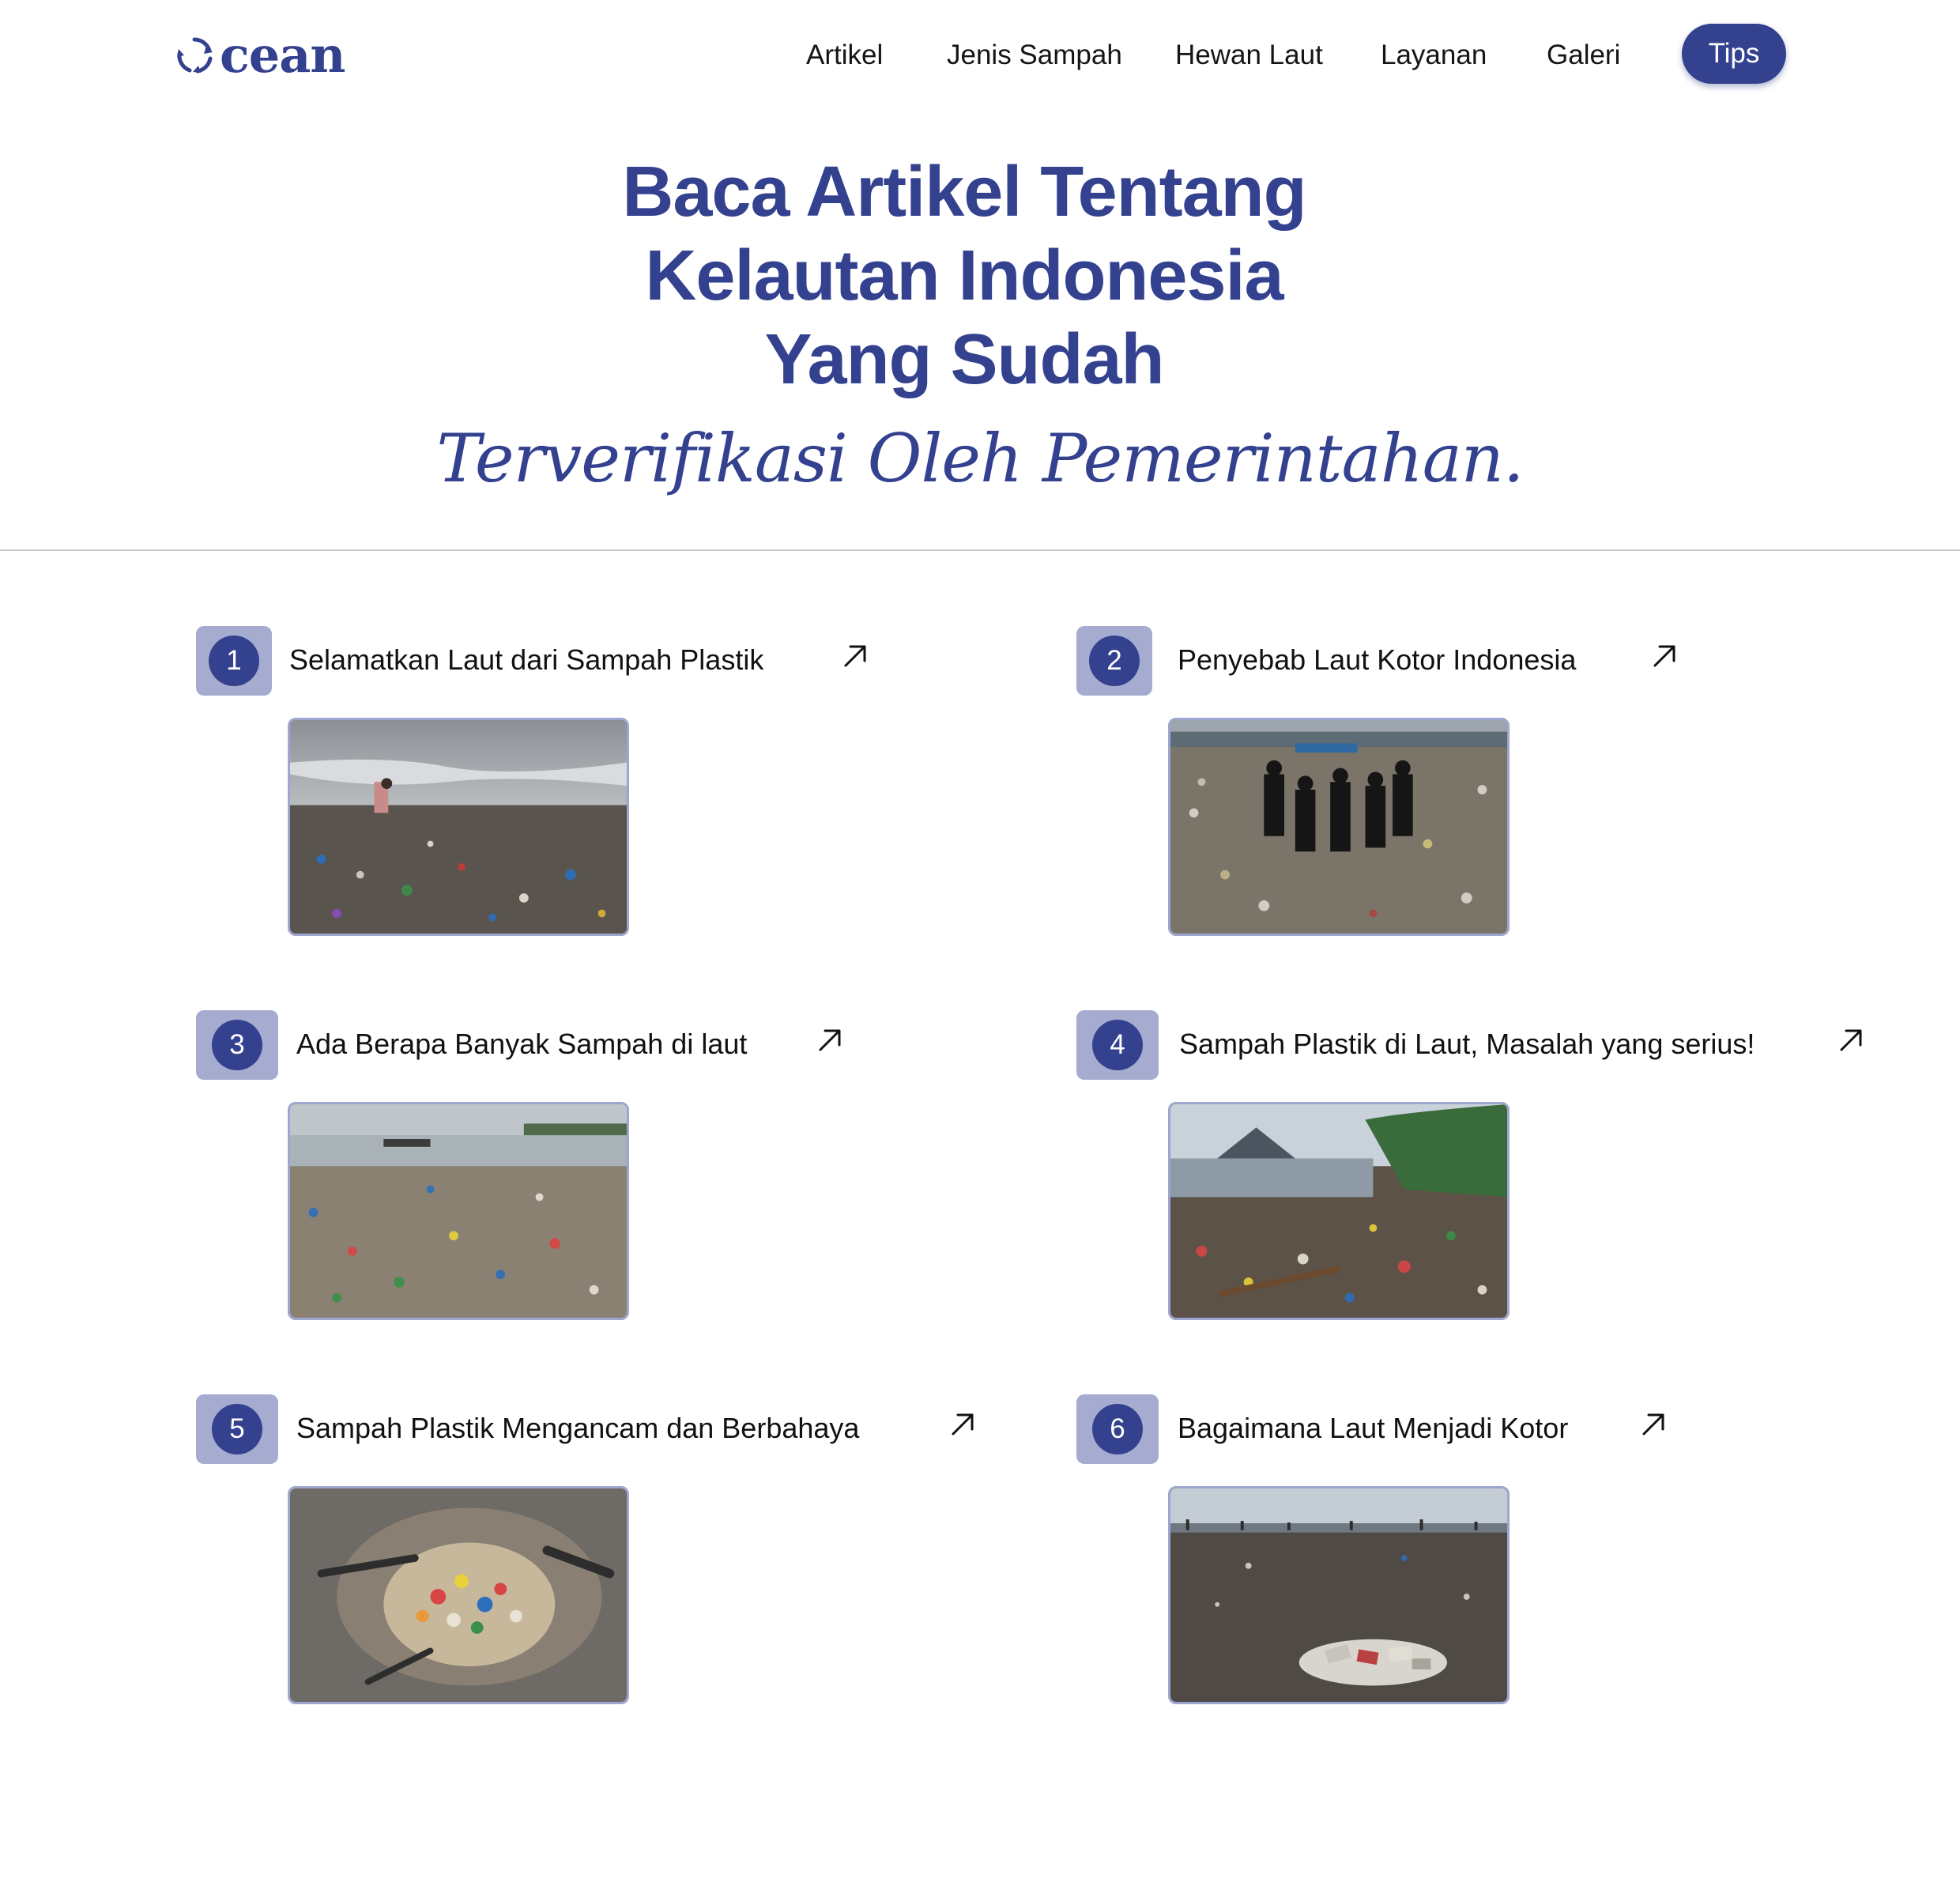  I want to click on nav-link-artikel: Artikel, so click(844, 55).